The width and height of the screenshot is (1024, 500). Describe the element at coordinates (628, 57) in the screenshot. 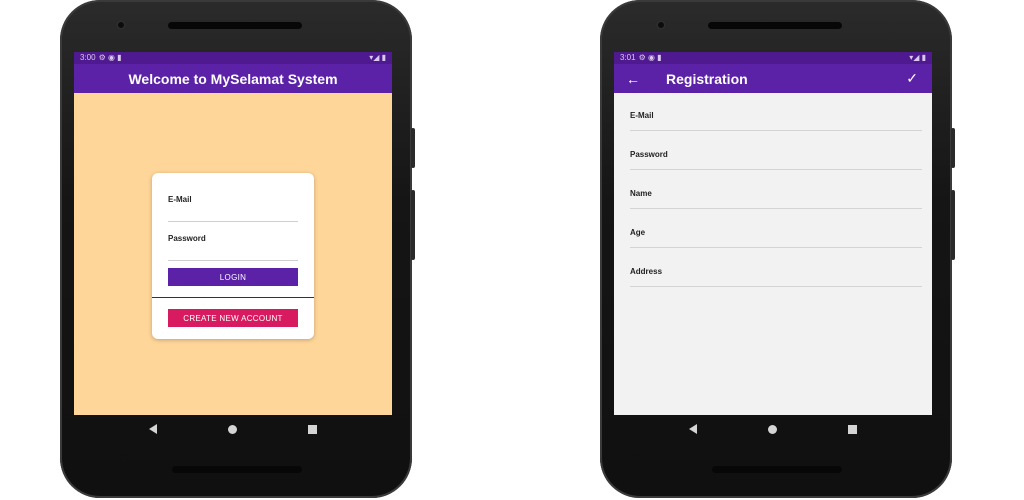

I see `status-time: 3:01` at that location.